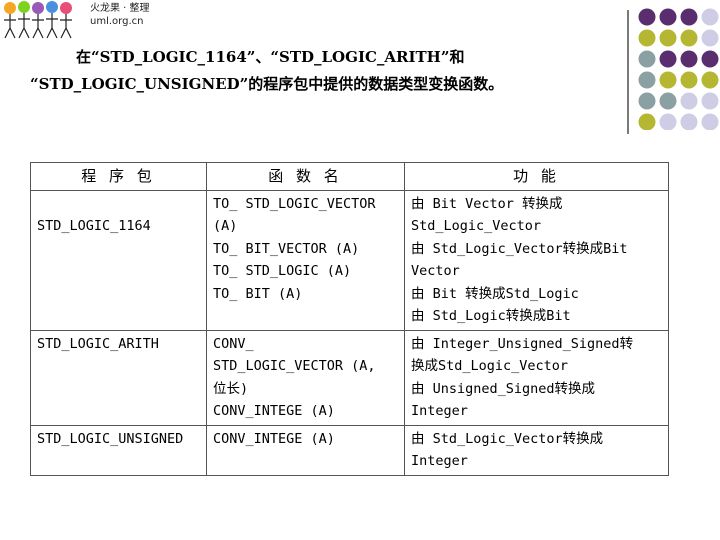 The image size is (720, 540). What do you see at coordinates (118, 176) in the screenshot?
I see `header-package: 程 序 包` at bounding box center [118, 176].